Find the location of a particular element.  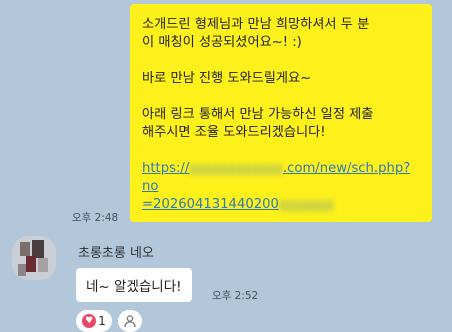

received-message-bubble: 네~ 알겠습니다! is located at coordinates (134, 285).